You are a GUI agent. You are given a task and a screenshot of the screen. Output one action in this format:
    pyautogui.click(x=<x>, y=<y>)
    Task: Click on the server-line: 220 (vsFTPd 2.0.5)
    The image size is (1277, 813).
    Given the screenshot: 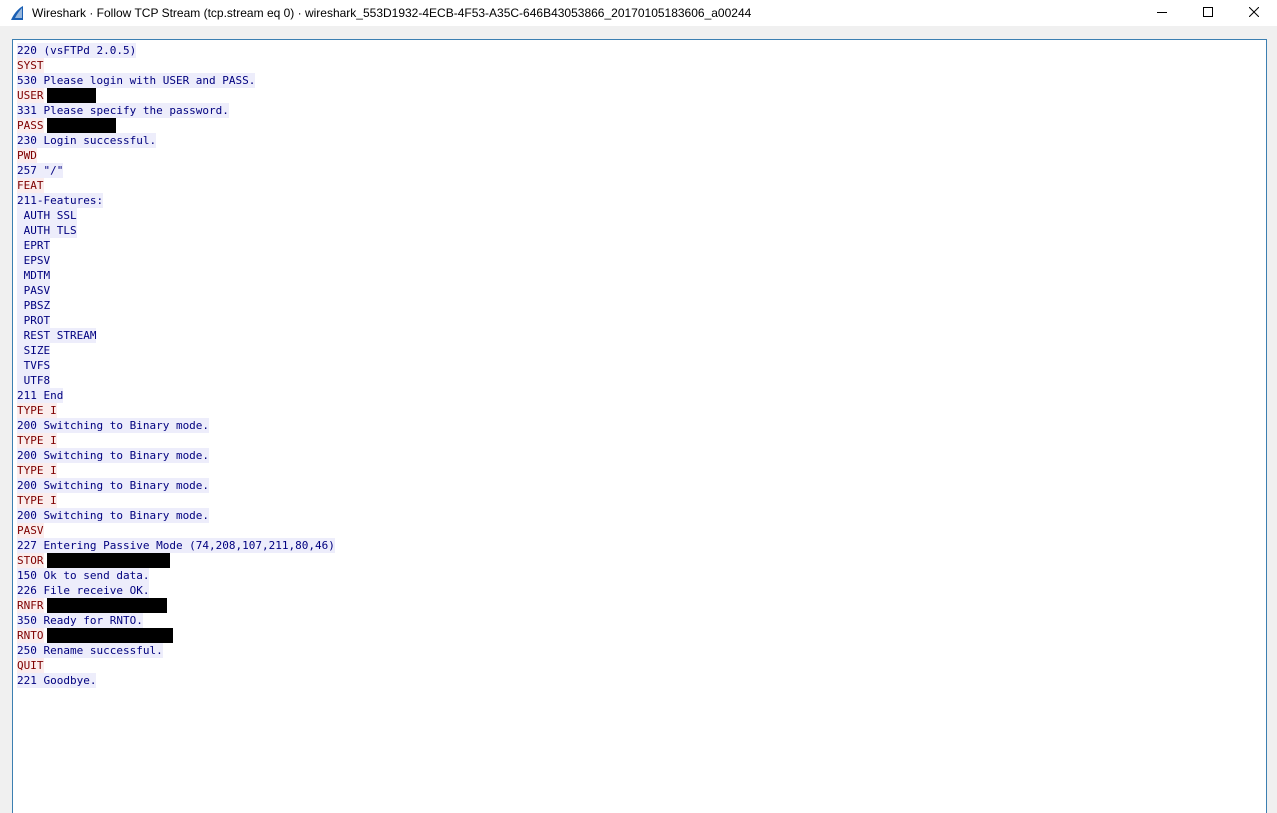 What is the action you would take?
    pyautogui.click(x=641, y=50)
    